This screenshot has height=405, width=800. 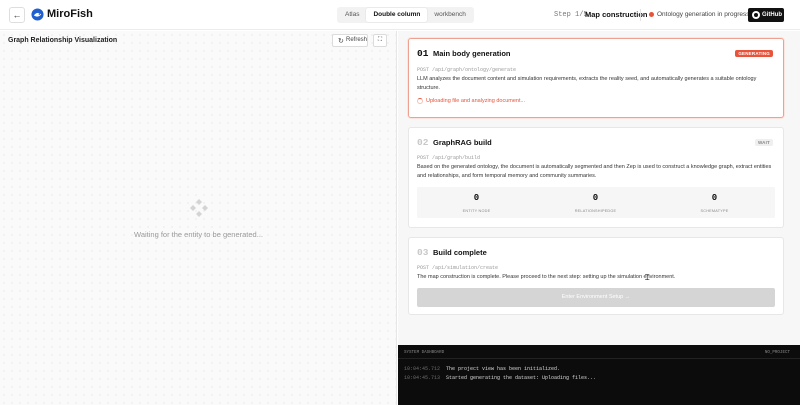 What do you see at coordinates (423, 142) in the screenshot?
I see `step-number: 02` at bounding box center [423, 142].